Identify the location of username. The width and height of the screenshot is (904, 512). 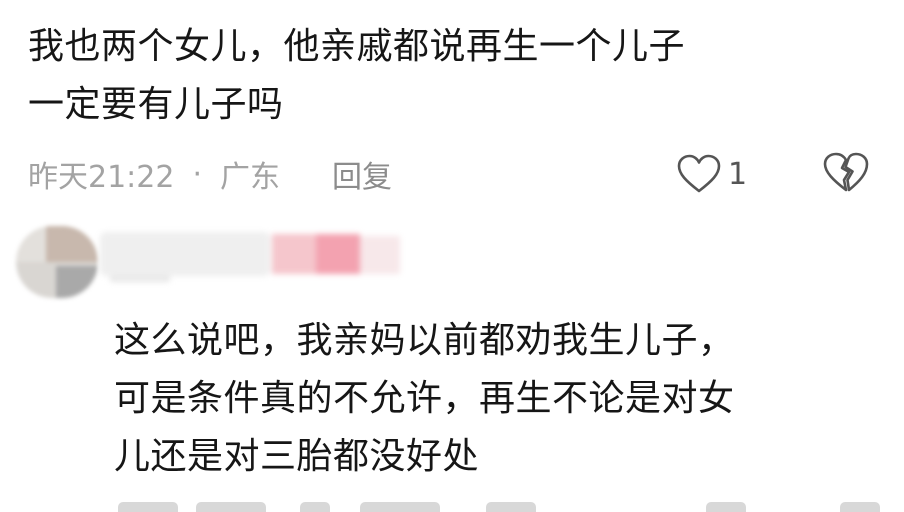
(250, 254).